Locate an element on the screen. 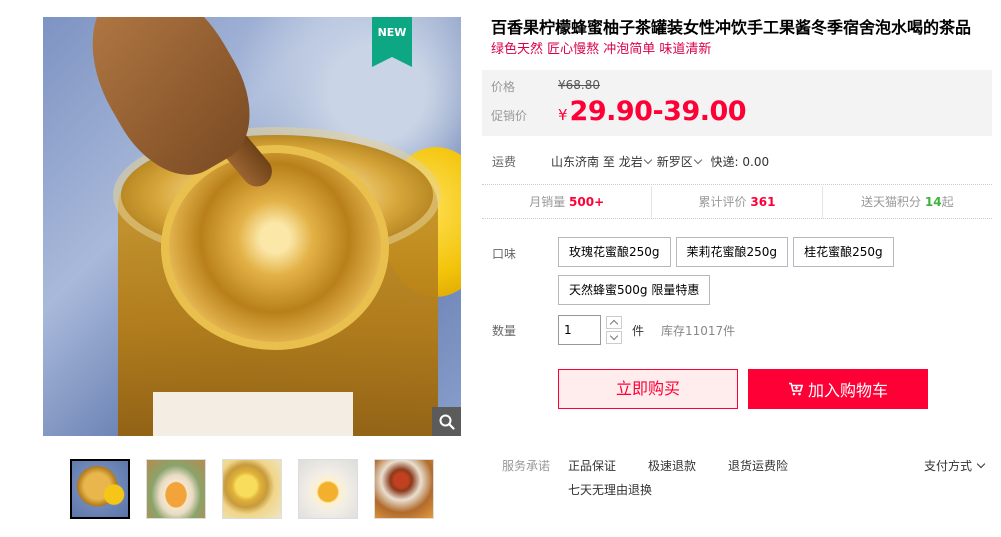 The width and height of the screenshot is (1001, 537). shipping-method: 快递: 0.00 is located at coordinates (740, 162).